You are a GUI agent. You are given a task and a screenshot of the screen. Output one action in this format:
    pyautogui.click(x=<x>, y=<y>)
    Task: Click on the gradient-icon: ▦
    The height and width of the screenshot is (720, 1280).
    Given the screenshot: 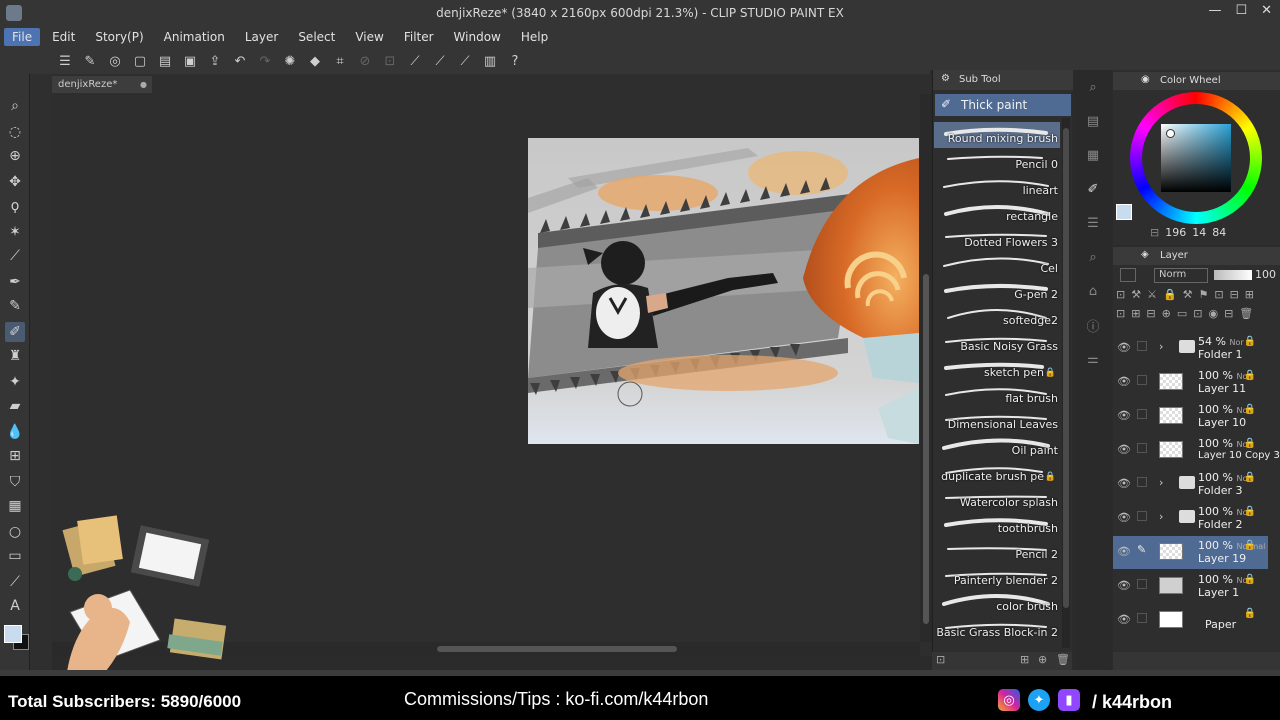 What is the action you would take?
    pyautogui.click(x=15, y=506)
    